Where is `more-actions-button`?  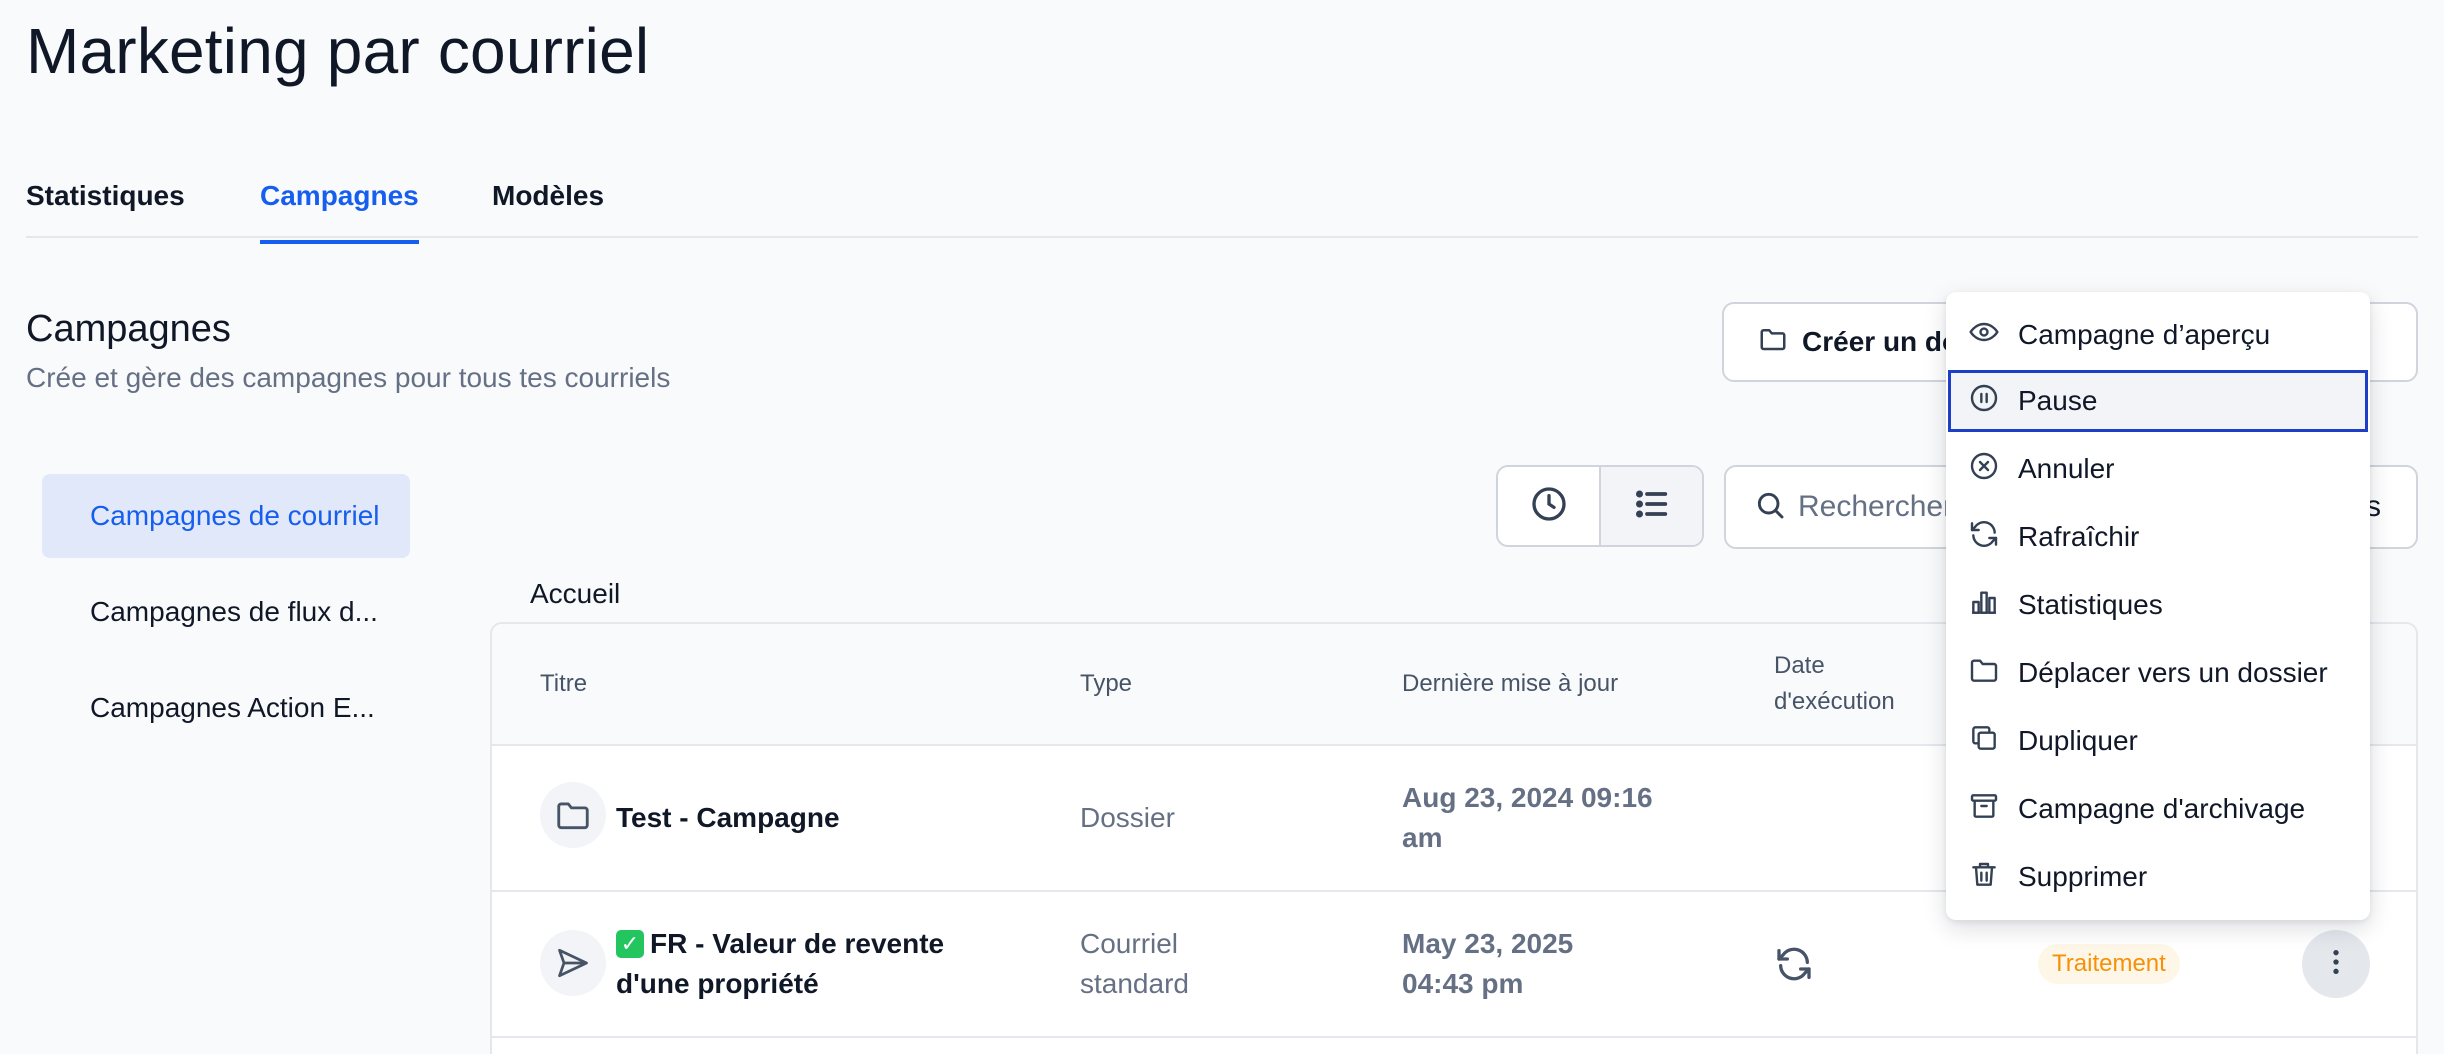 more-actions-button is located at coordinates (2336, 964).